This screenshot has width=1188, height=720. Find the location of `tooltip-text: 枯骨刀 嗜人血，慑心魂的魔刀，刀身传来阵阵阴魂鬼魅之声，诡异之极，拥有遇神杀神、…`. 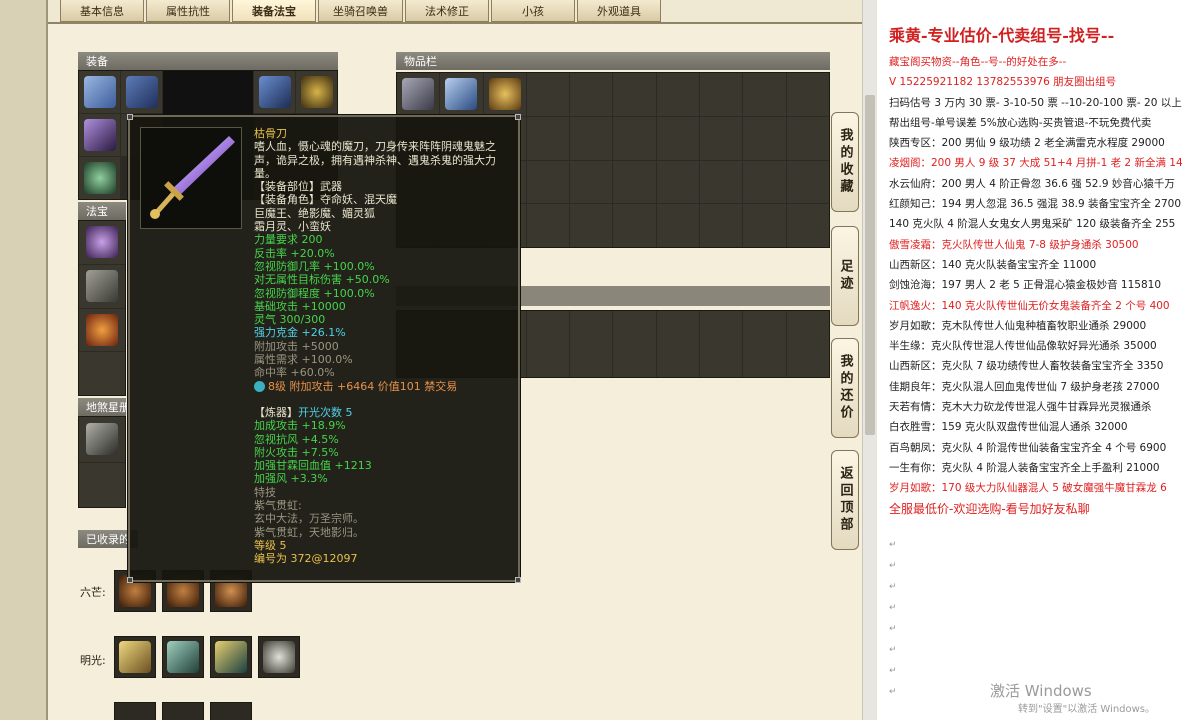

tooltip-text: 枯骨刀 嗜人血，慑心魂的魔刀，刀身传来阵阵阴魂鬼魅之声，诡异之极，拥有遇神杀神、… is located at coordinates (385, 346).